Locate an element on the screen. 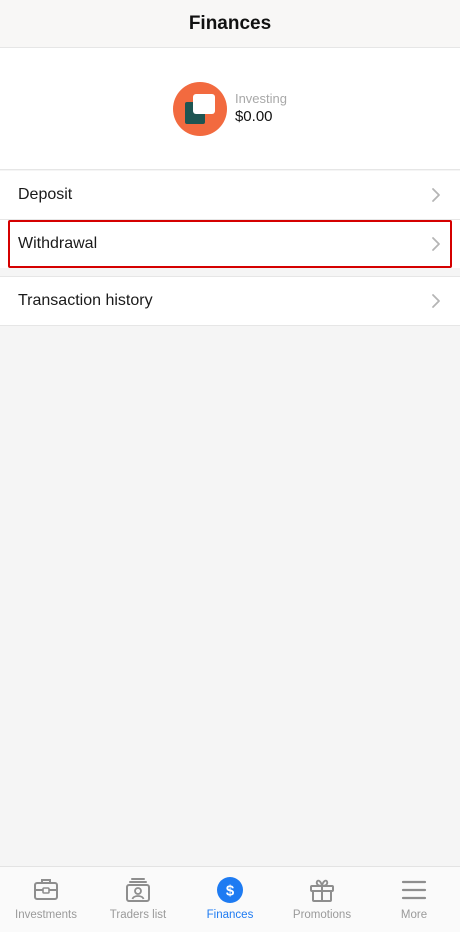 This screenshot has width=460, height=932. briefcase-icon is located at coordinates (46, 889).